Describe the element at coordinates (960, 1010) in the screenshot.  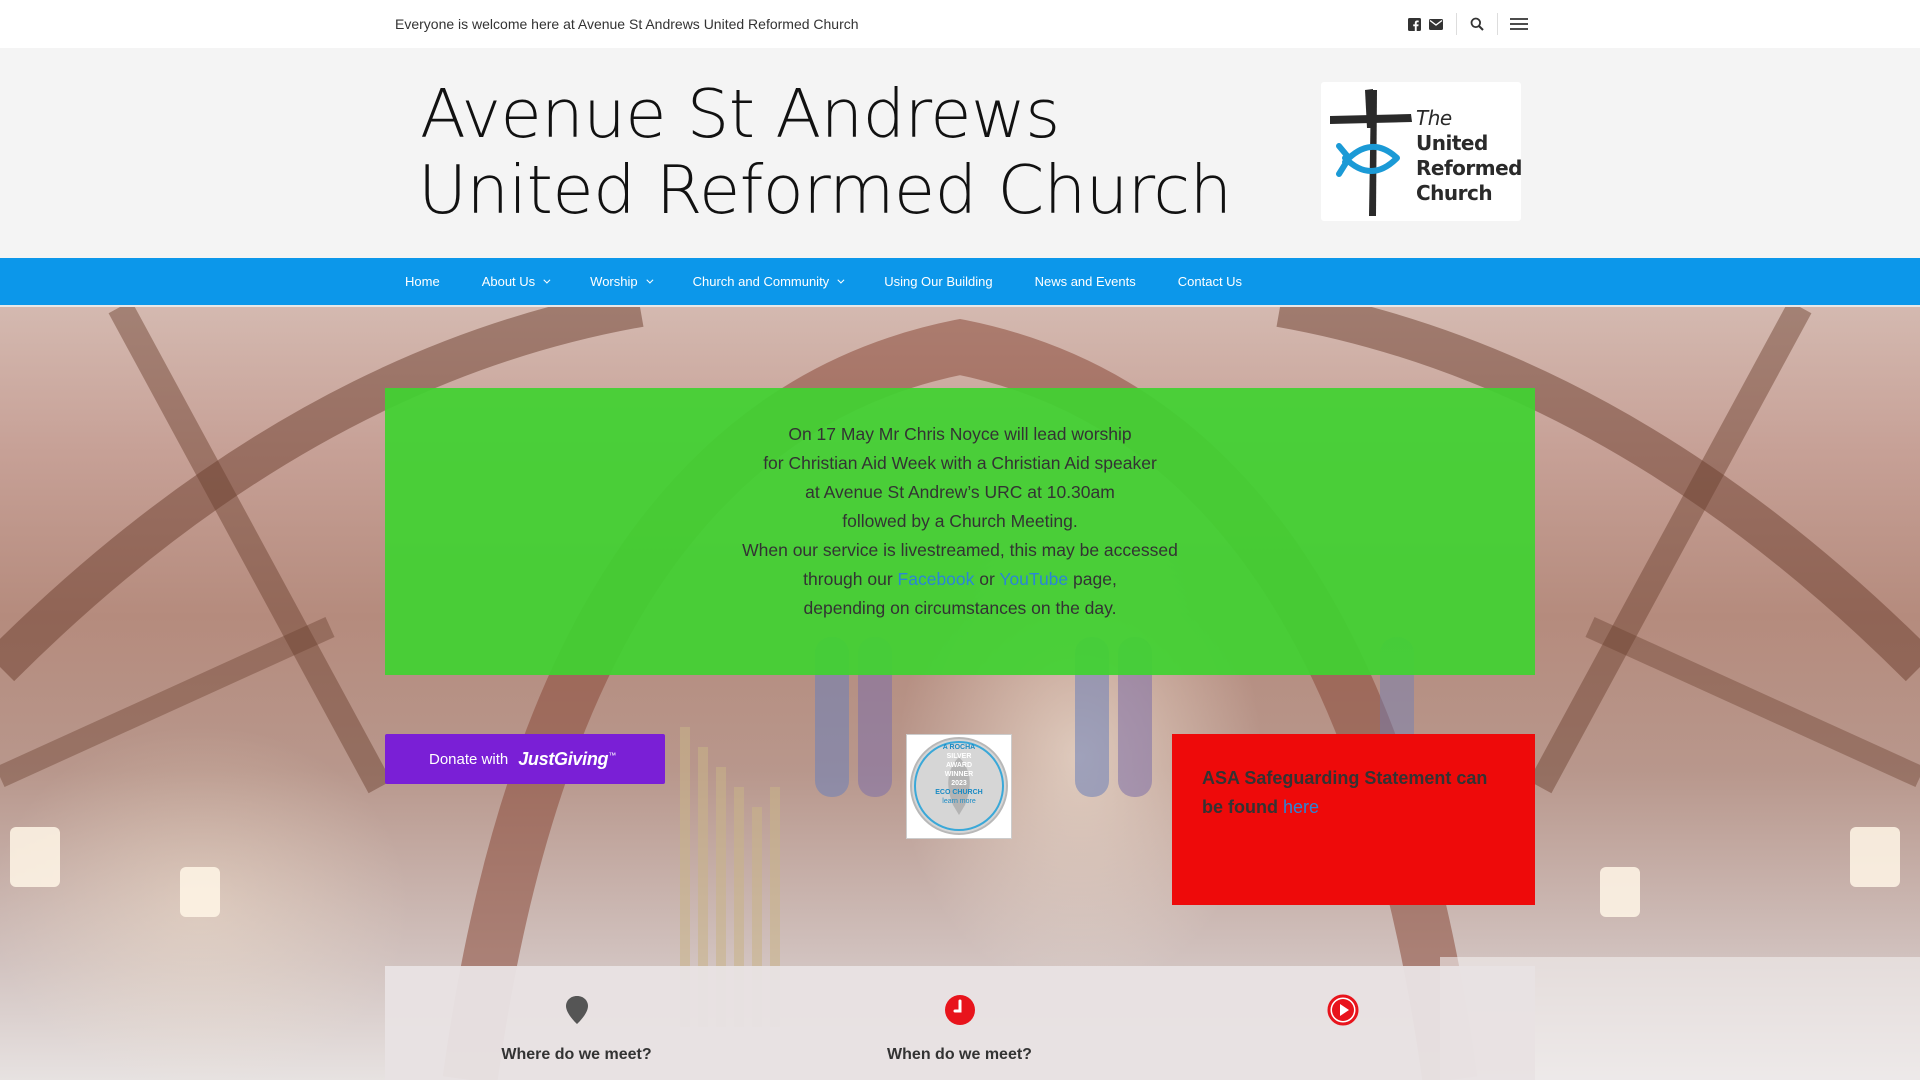
I see `clock-icon` at that location.